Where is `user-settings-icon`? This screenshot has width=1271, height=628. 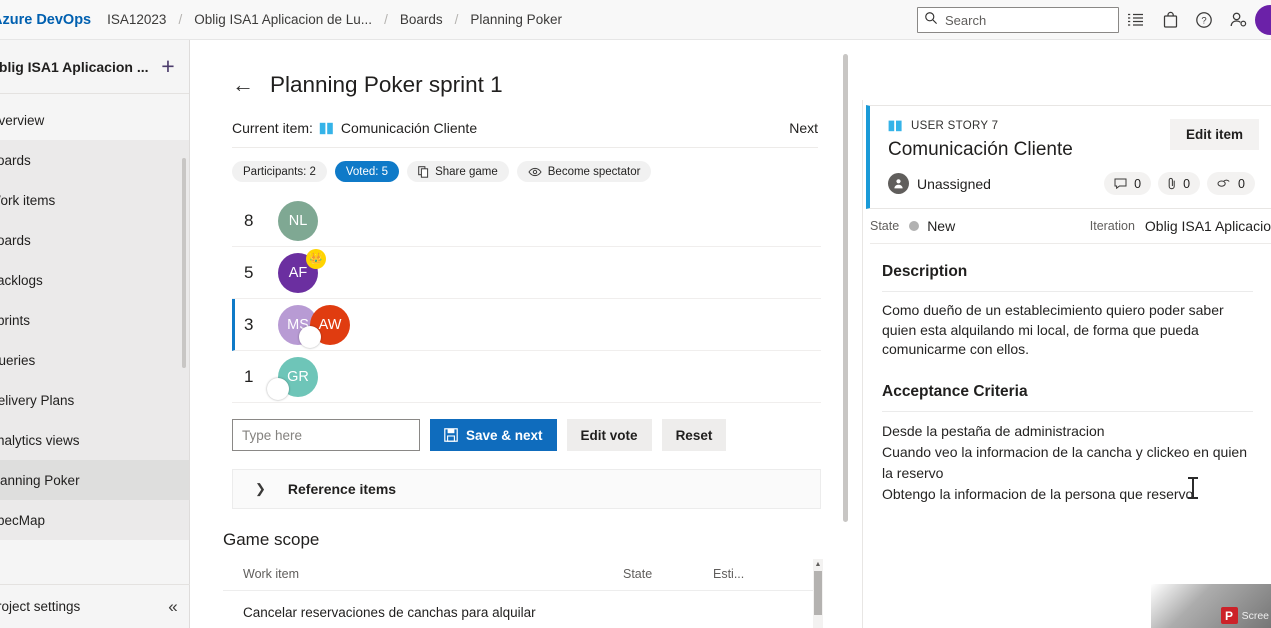
user-settings-icon is located at coordinates (1238, 20).